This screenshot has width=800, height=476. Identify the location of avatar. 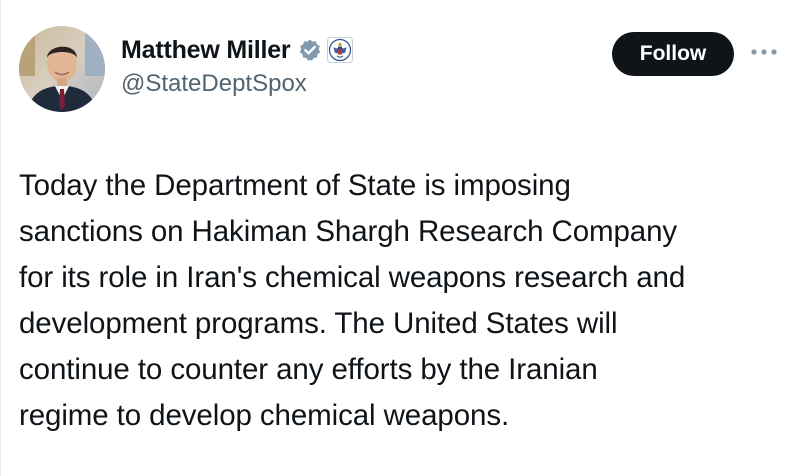
(62, 69).